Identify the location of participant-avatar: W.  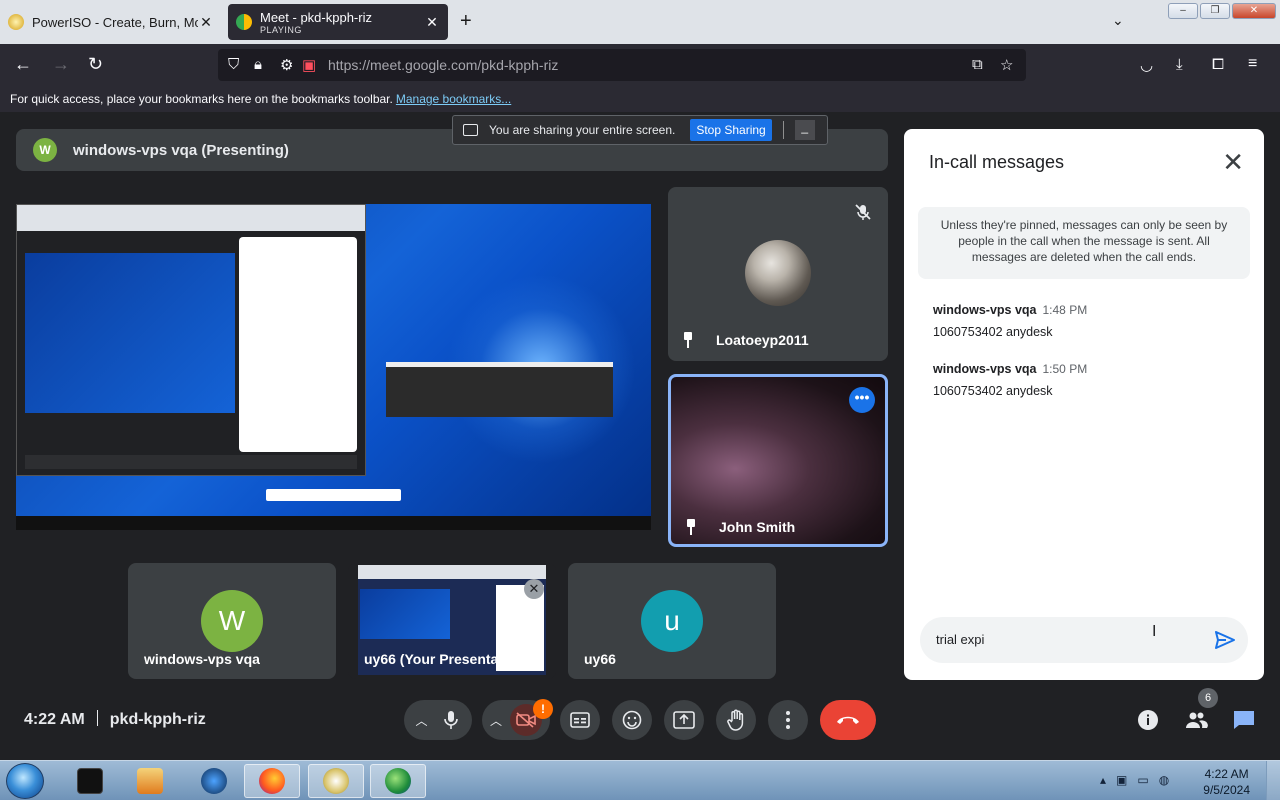
(232, 621).